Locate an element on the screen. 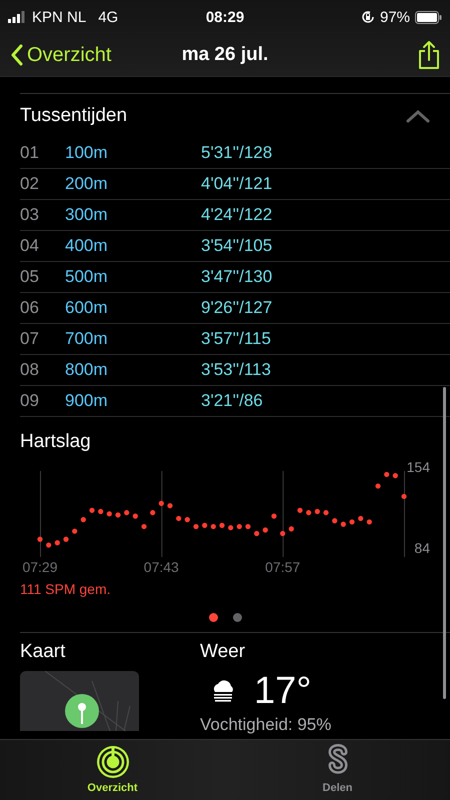 The image size is (450, 800). split-pace: 3'53''/113 is located at coordinates (236, 370).